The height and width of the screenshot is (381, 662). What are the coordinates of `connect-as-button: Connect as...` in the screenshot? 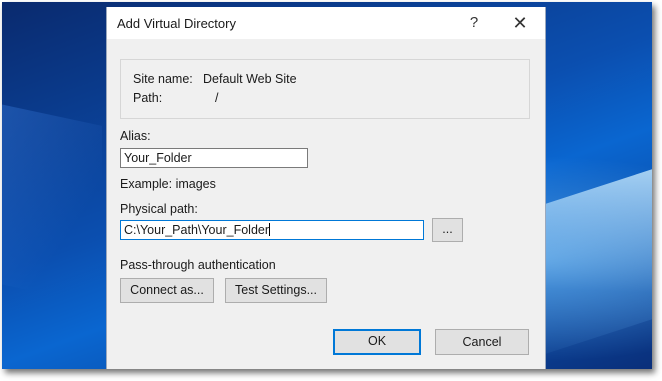 It's located at (167, 290).